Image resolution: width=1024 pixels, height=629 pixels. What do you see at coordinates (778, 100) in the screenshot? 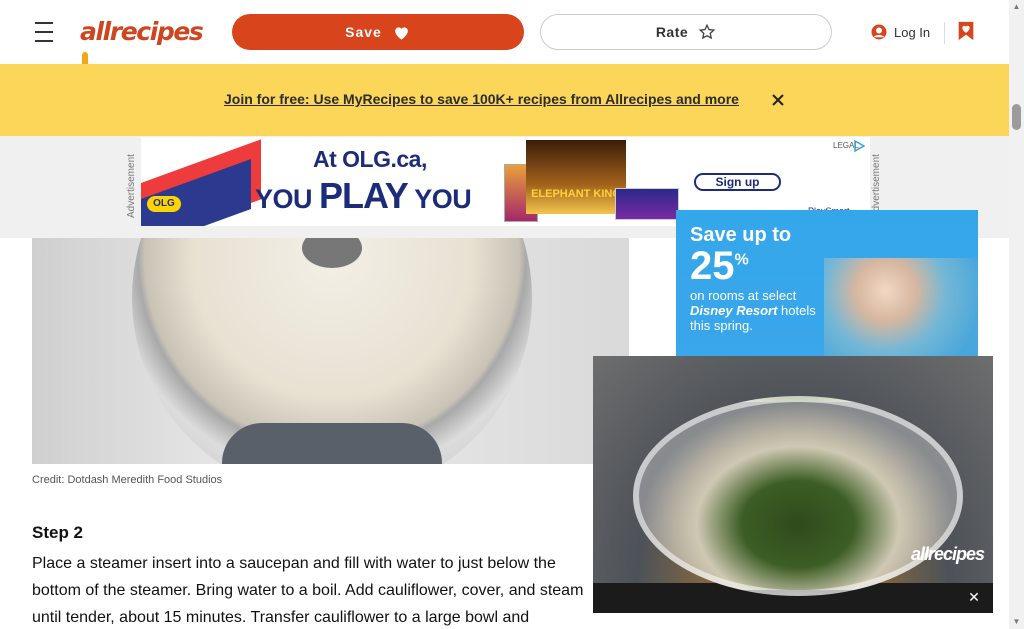
I see `close-icon` at bounding box center [778, 100].